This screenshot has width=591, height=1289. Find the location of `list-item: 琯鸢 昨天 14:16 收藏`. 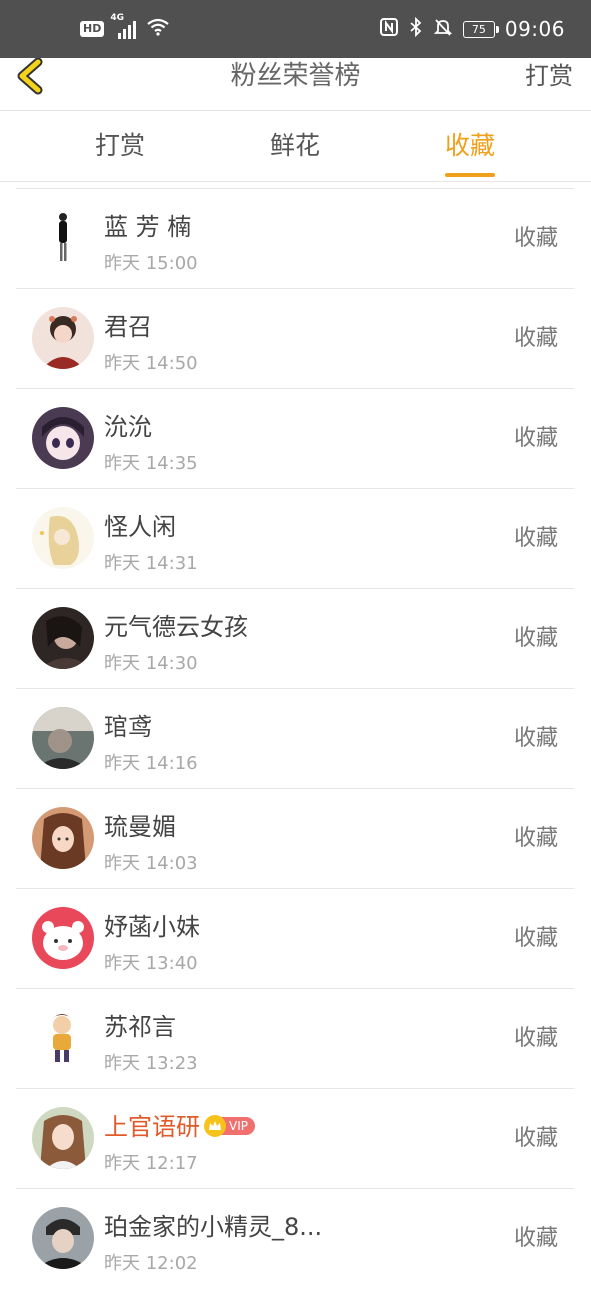

list-item: 琯鸢 昨天 14:16 收藏 is located at coordinates (295, 738).